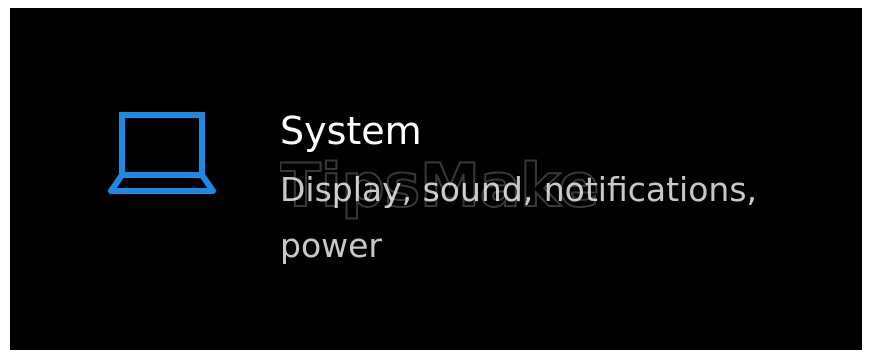 The image size is (870, 358). Describe the element at coordinates (162, 153) in the screenshot. I see `laptop-icon` at that location.